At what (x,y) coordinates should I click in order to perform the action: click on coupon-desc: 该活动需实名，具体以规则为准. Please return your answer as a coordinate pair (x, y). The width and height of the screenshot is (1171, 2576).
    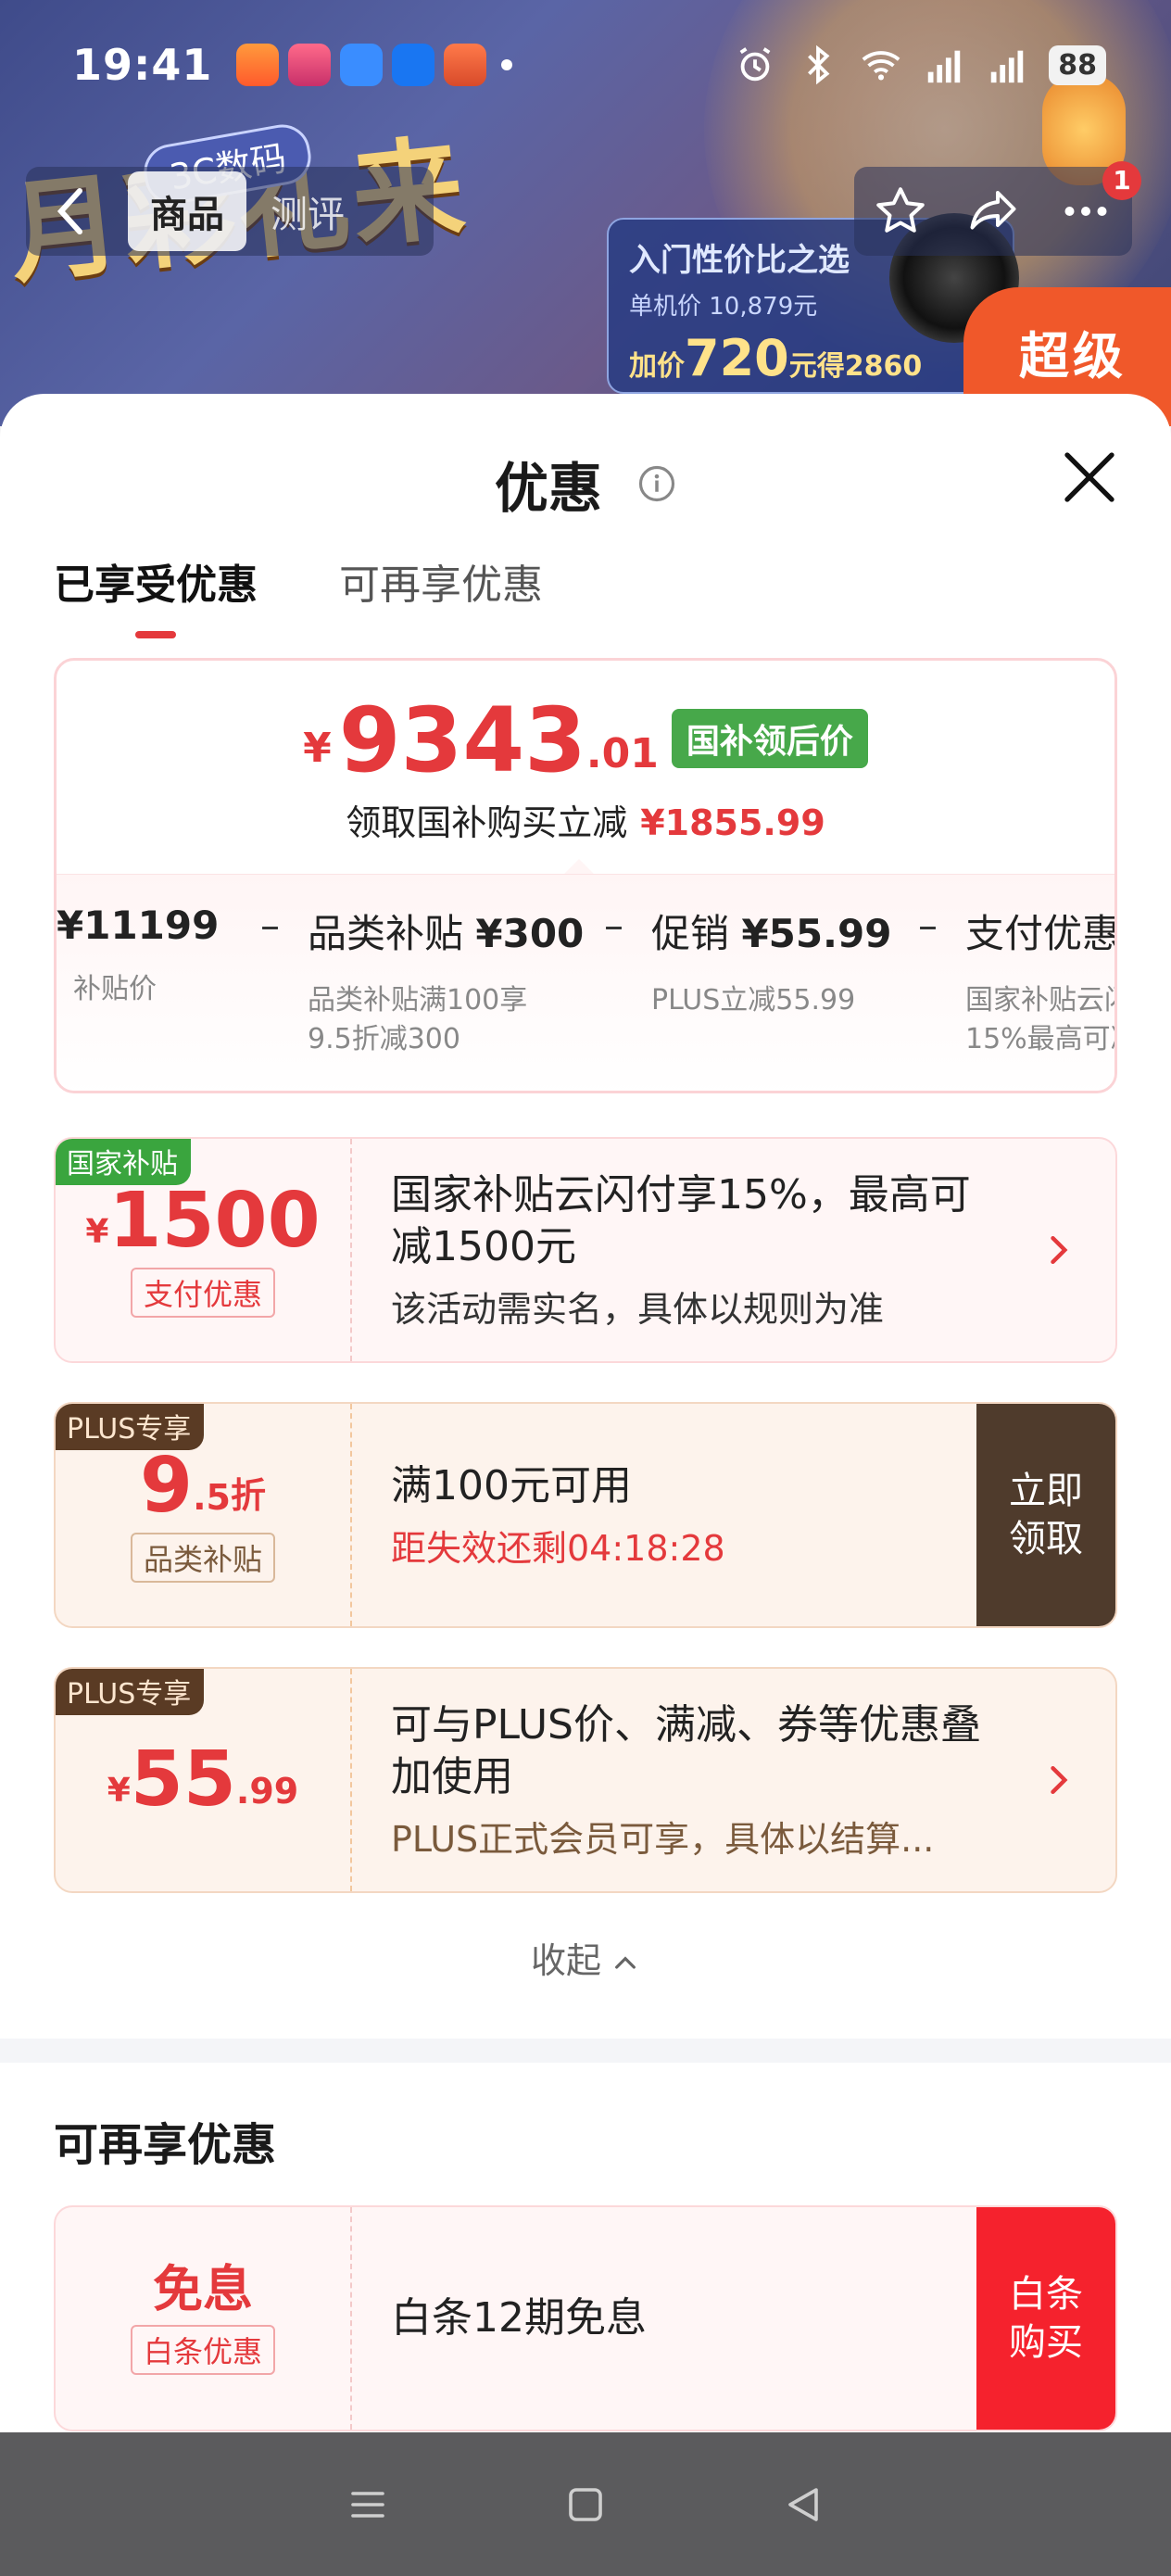
    Looking at the image, I should click on (638, 1309).